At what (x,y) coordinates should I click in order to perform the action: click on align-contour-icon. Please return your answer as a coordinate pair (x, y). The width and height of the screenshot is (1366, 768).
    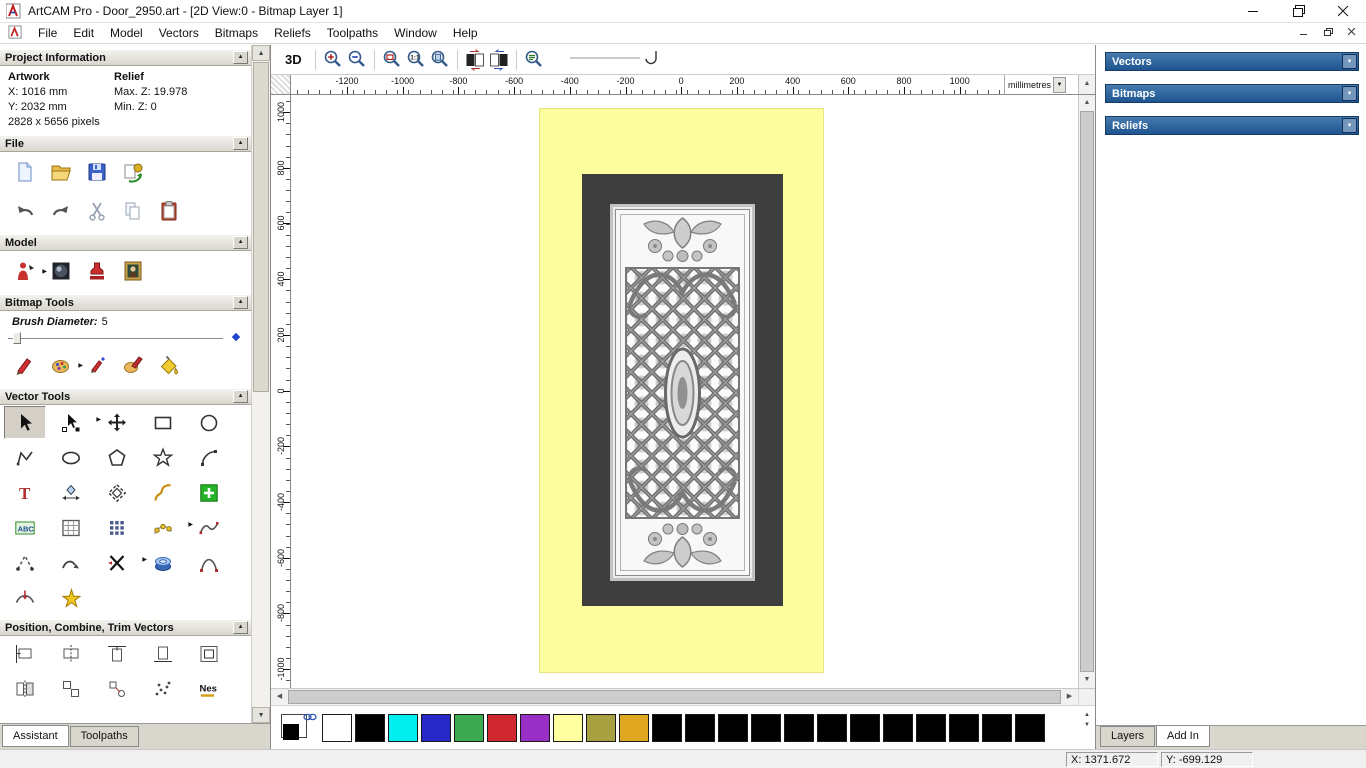
    Looking at the image, I should click on (209, 653).